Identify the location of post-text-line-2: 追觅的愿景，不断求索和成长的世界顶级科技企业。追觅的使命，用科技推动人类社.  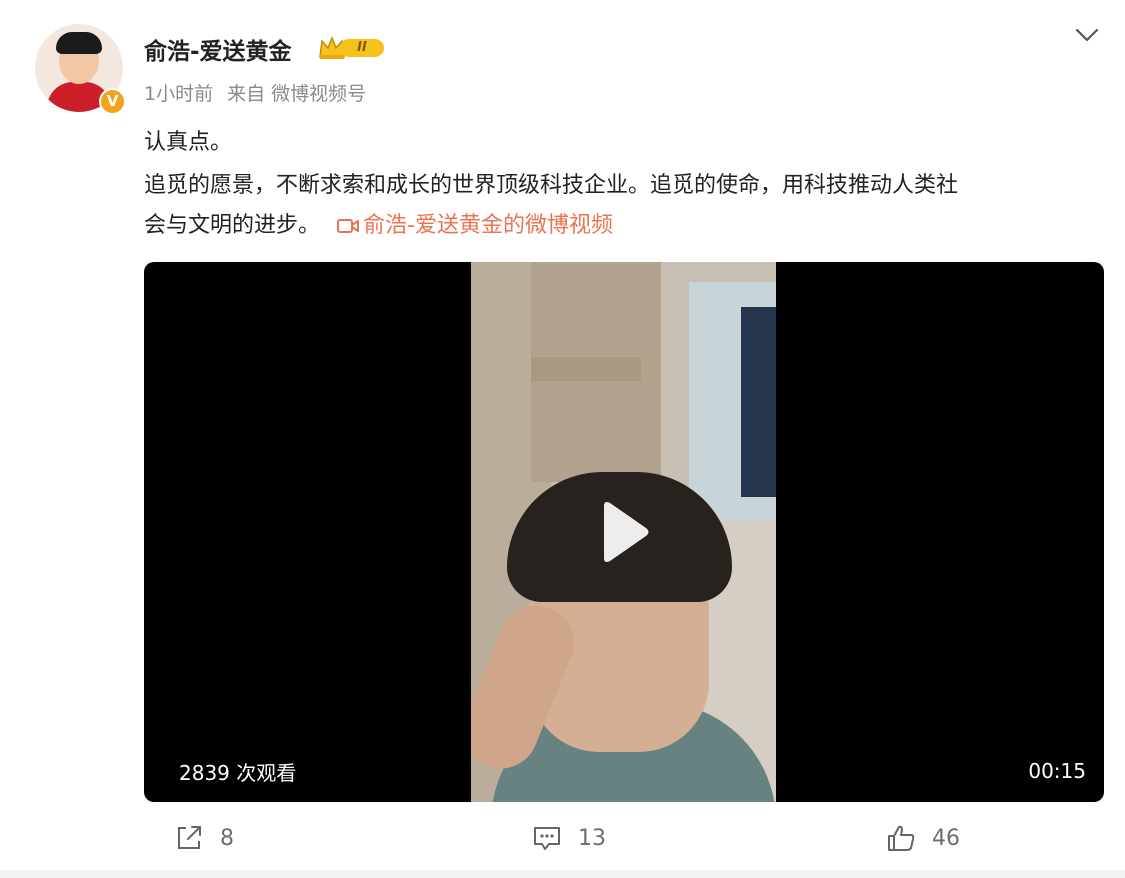
(551, 185).